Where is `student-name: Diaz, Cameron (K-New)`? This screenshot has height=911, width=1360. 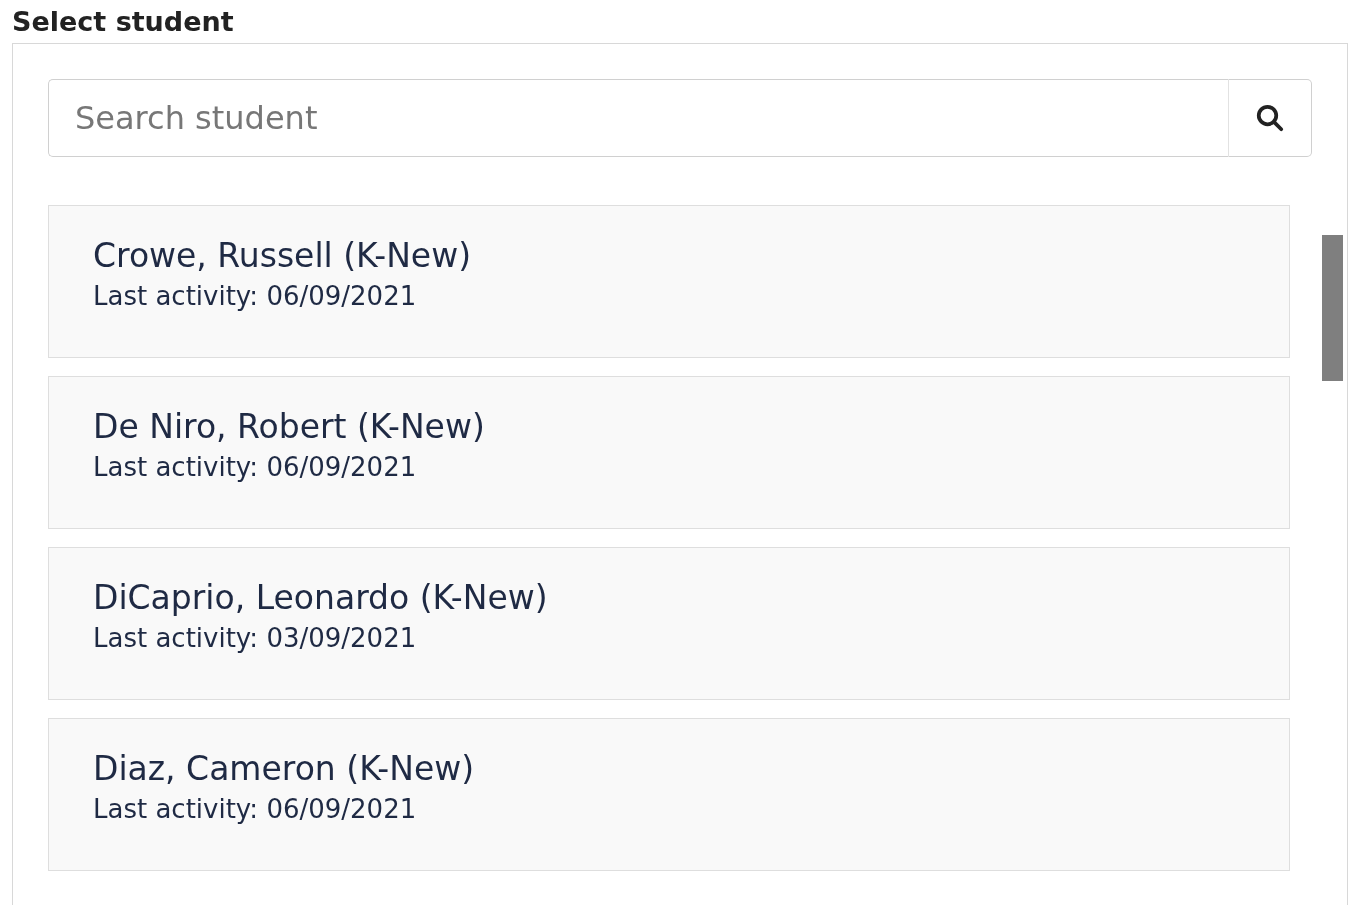 student-name: Diaz, Cameron (K-New) is located at coordinates (284, 768).